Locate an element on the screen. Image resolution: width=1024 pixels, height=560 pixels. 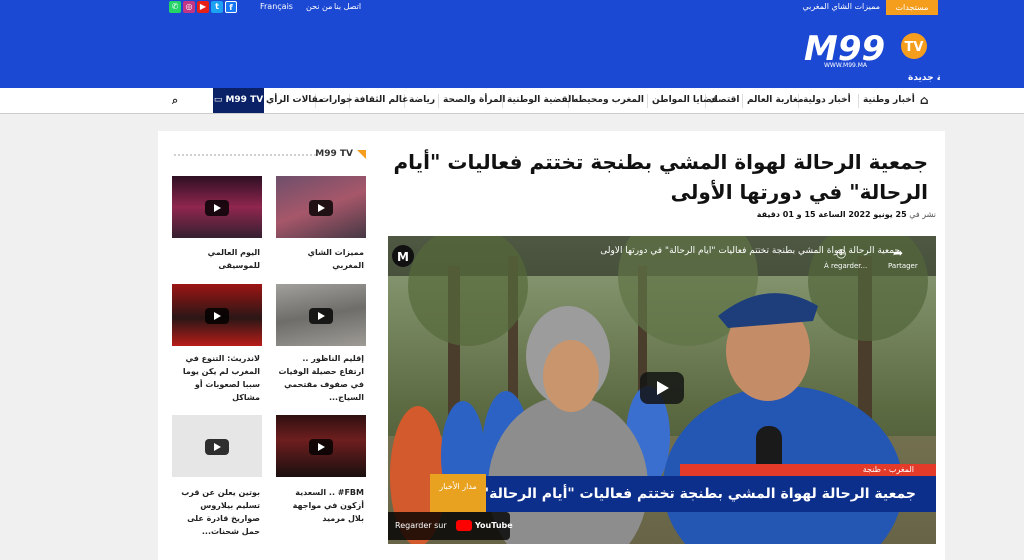
svg-text: M is located at coordinates (403, 257).